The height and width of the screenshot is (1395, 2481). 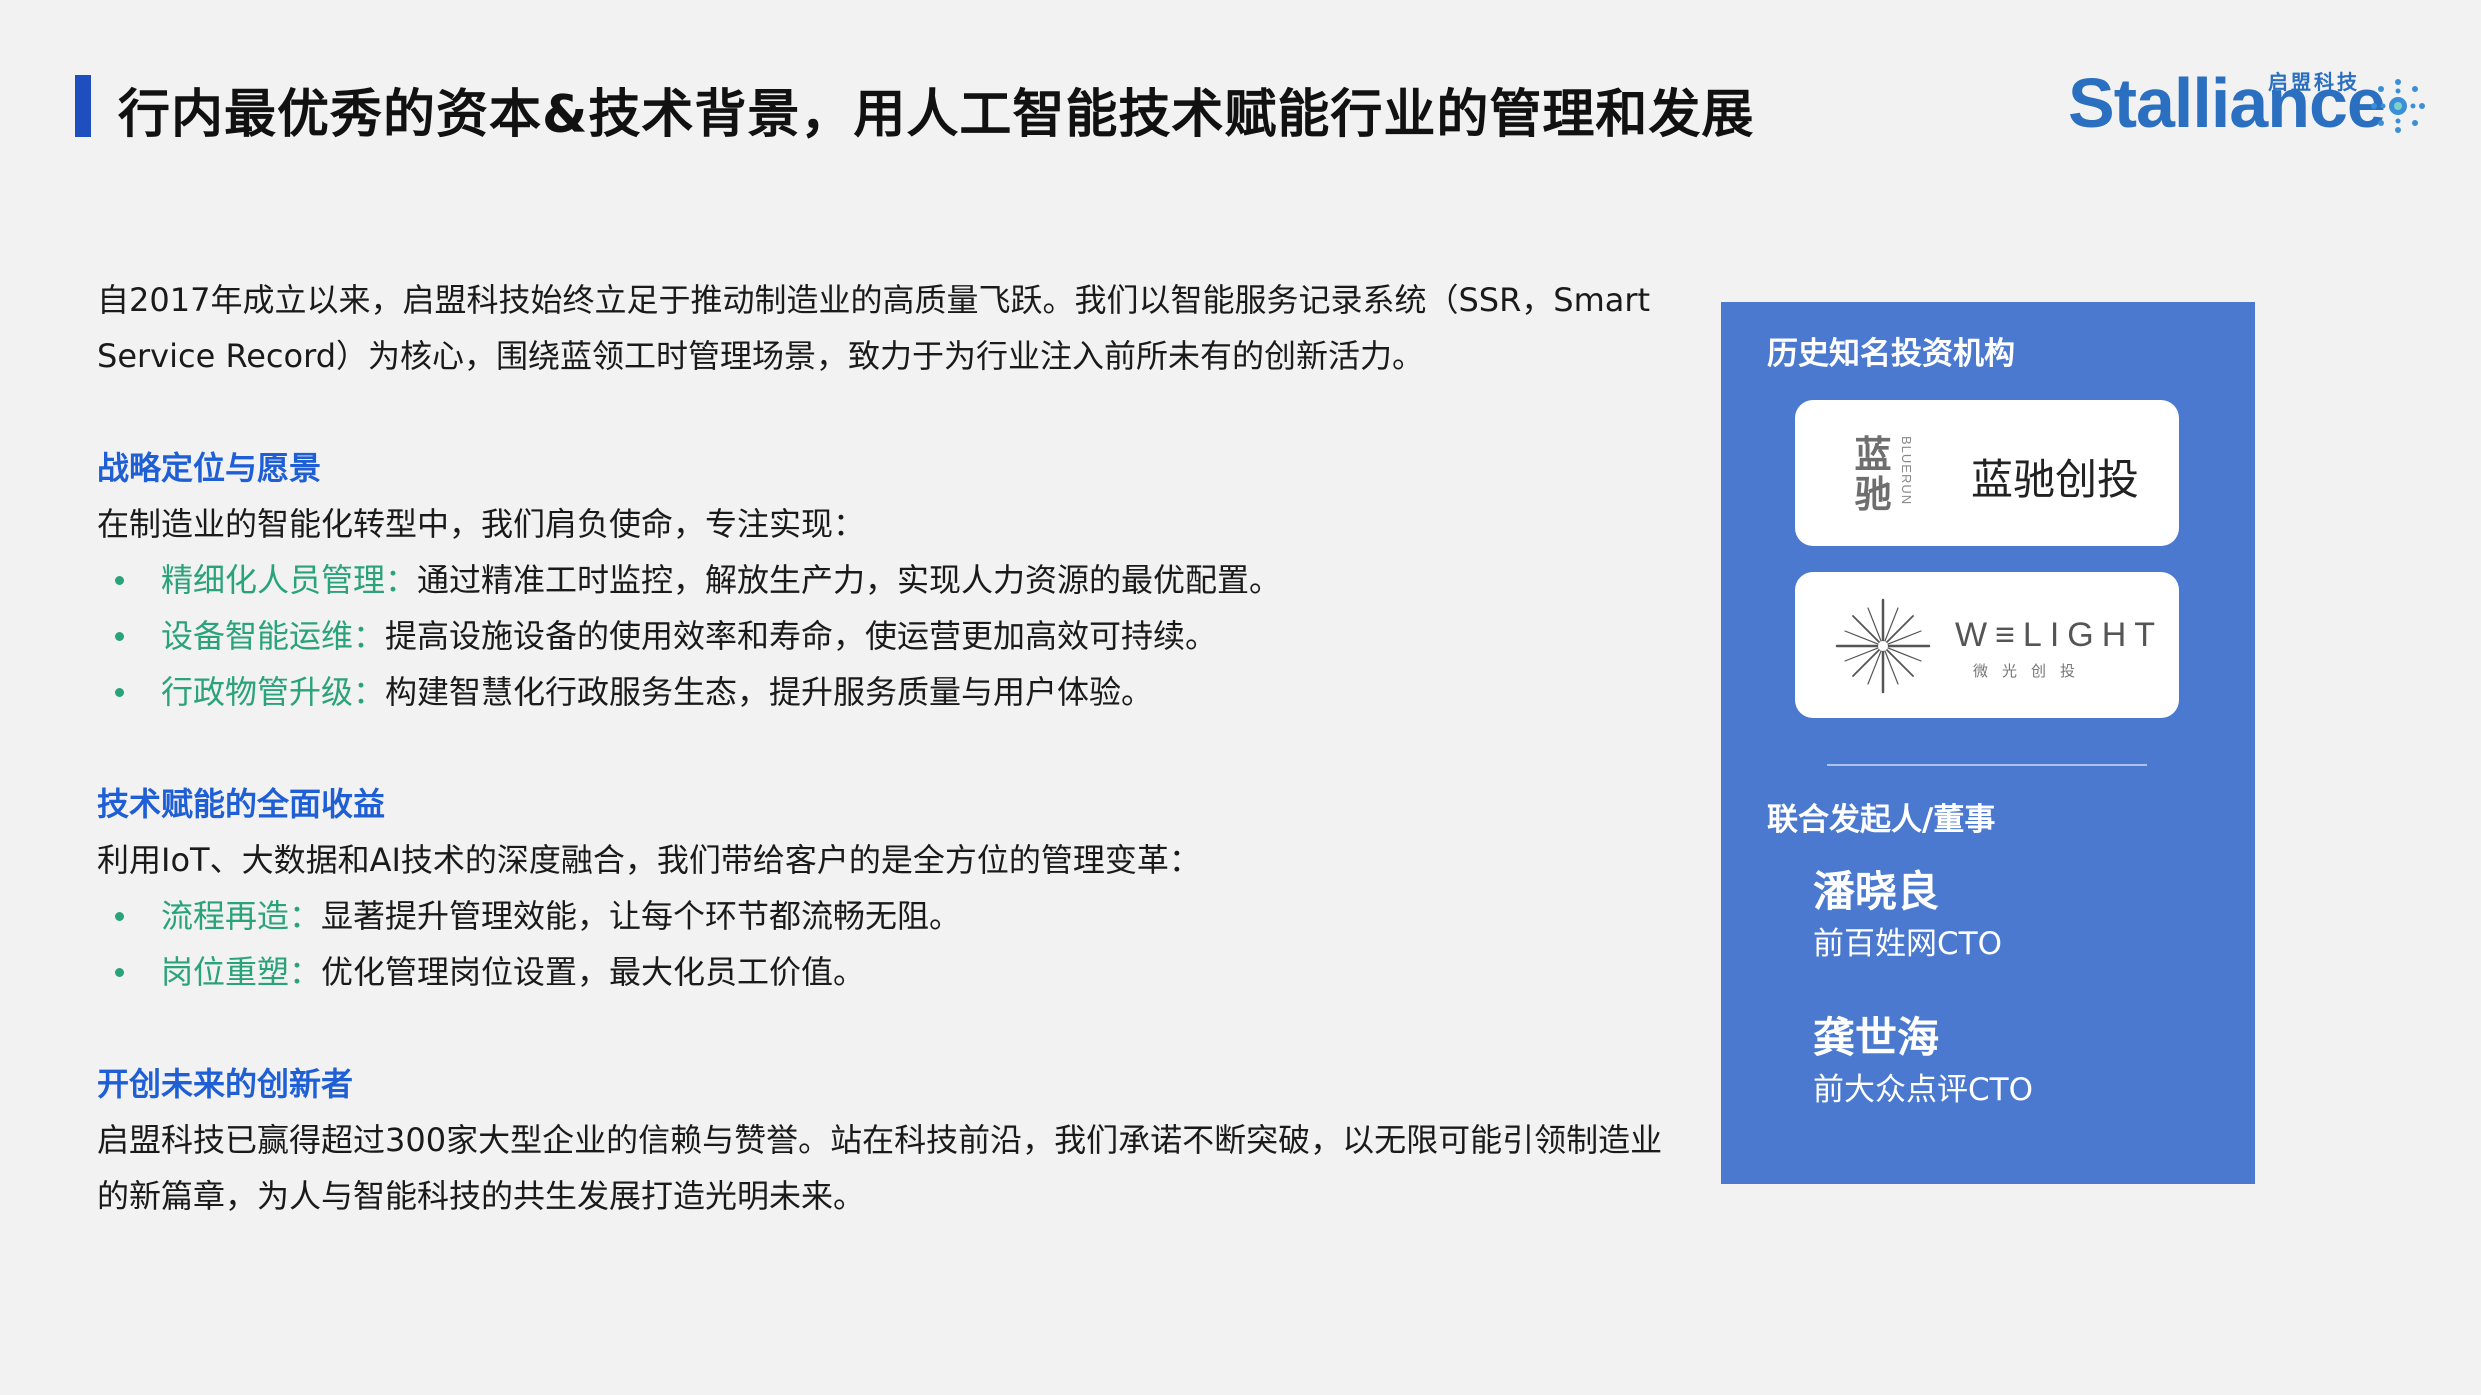 What do you see at coordinates (241, 804) in the screenshot?
I see `section-title-benefits: 技术赋能的全面收益` at bounding box center [241, 804].